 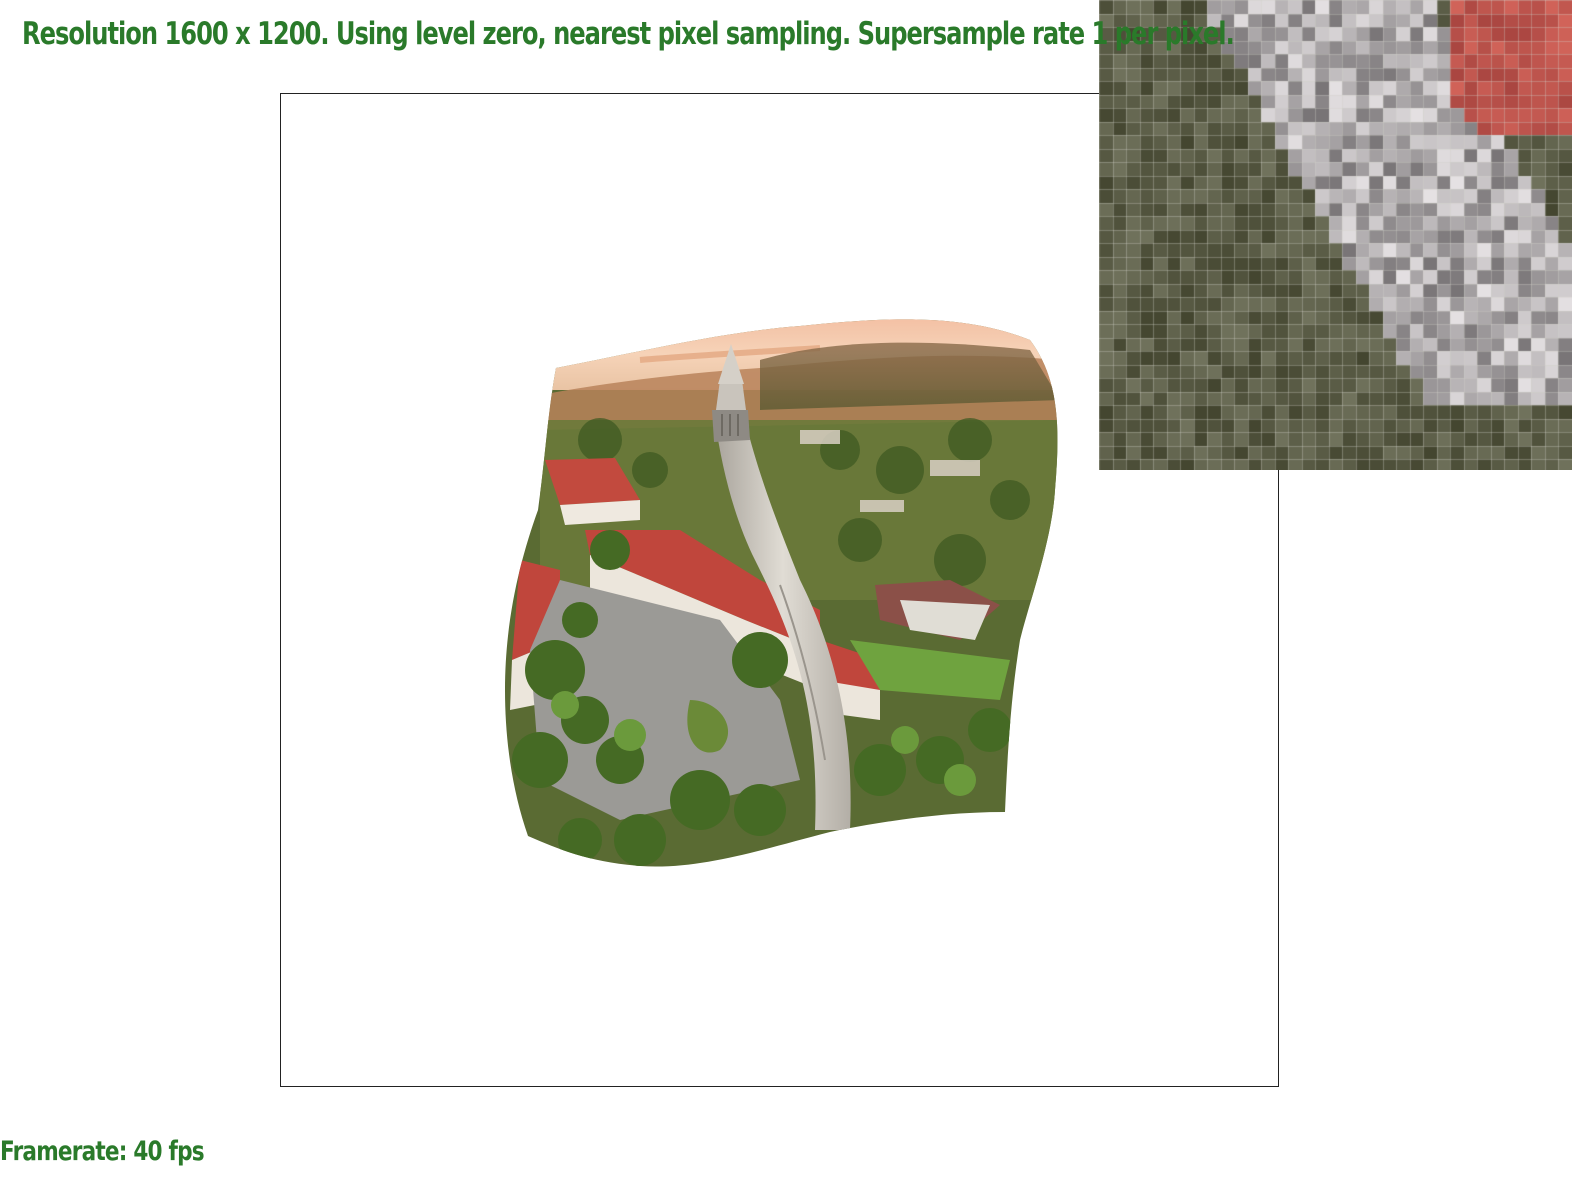 I want to click on pixel-zoom-inset-icon, so click(x=1335, y=235).